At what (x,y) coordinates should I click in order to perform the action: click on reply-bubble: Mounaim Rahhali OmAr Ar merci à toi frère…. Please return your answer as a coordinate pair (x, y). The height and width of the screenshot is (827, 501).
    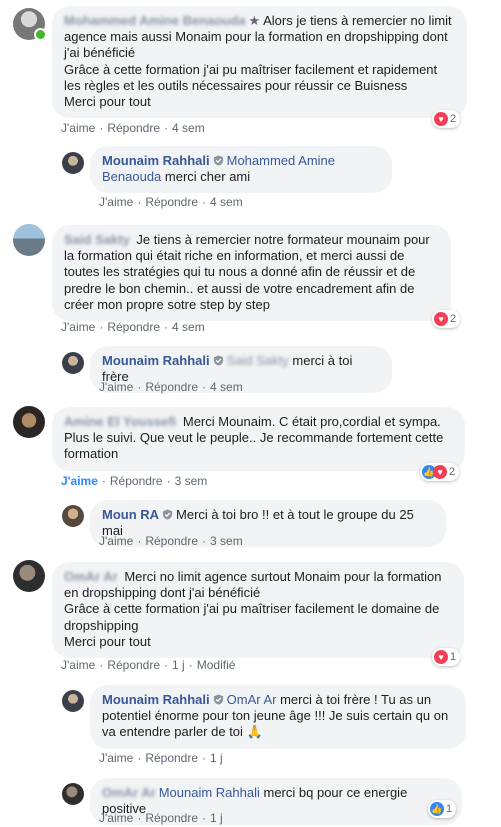
    Looking at the image, I should click on (278, 717).